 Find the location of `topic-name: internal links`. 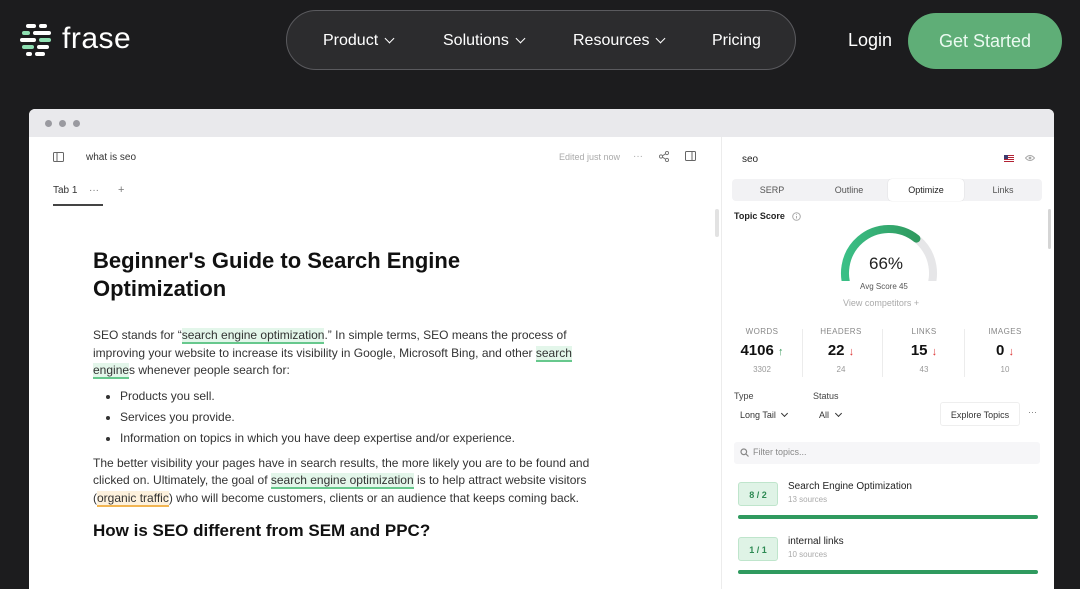

topic-name: internal links is located at coordinates (816, 541).